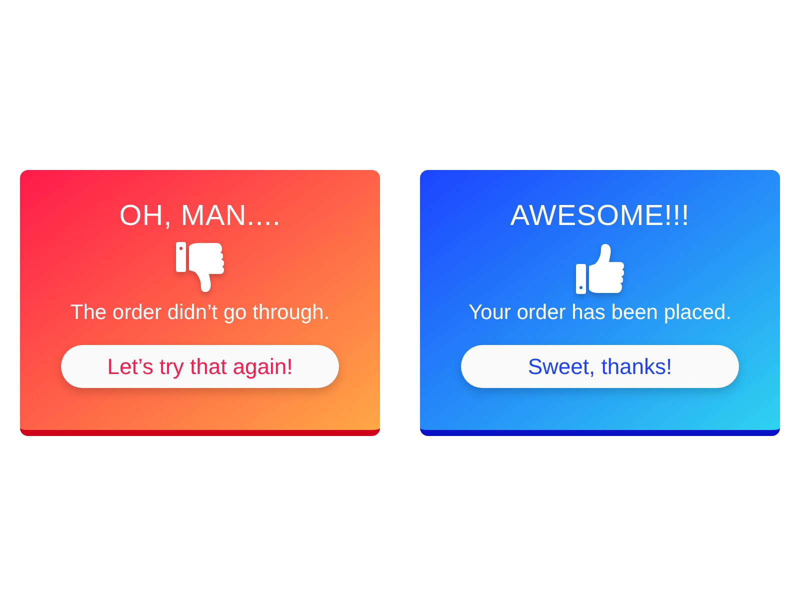 The image size is (800, 600). What do you see at coordinates (600, 268) in the screenshot?
I see `thumbs-up-icon` at bounding box center [600, 268].